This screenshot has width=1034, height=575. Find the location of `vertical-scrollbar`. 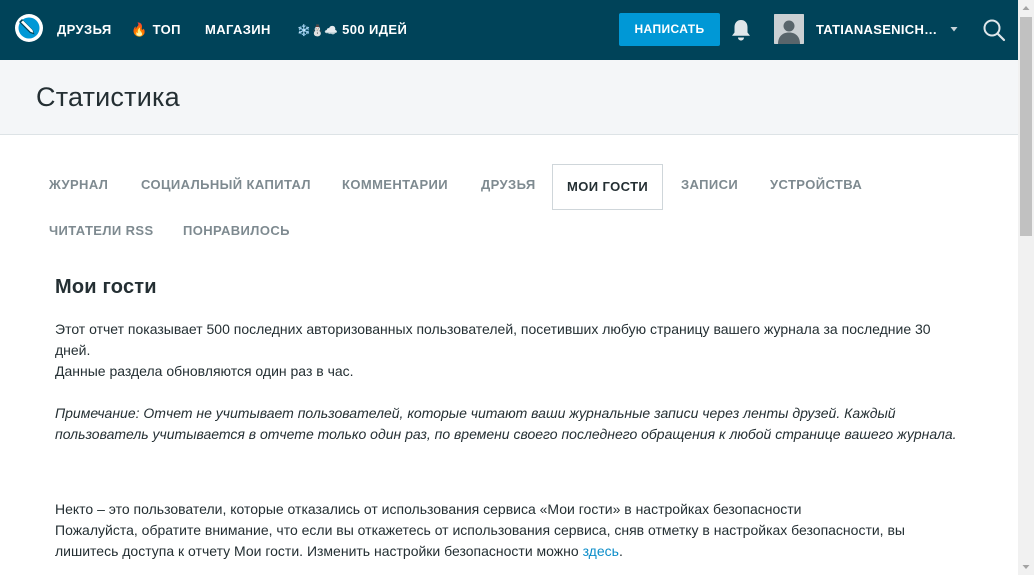

vertical-scrollbar is located at coordinates (1026, 287).